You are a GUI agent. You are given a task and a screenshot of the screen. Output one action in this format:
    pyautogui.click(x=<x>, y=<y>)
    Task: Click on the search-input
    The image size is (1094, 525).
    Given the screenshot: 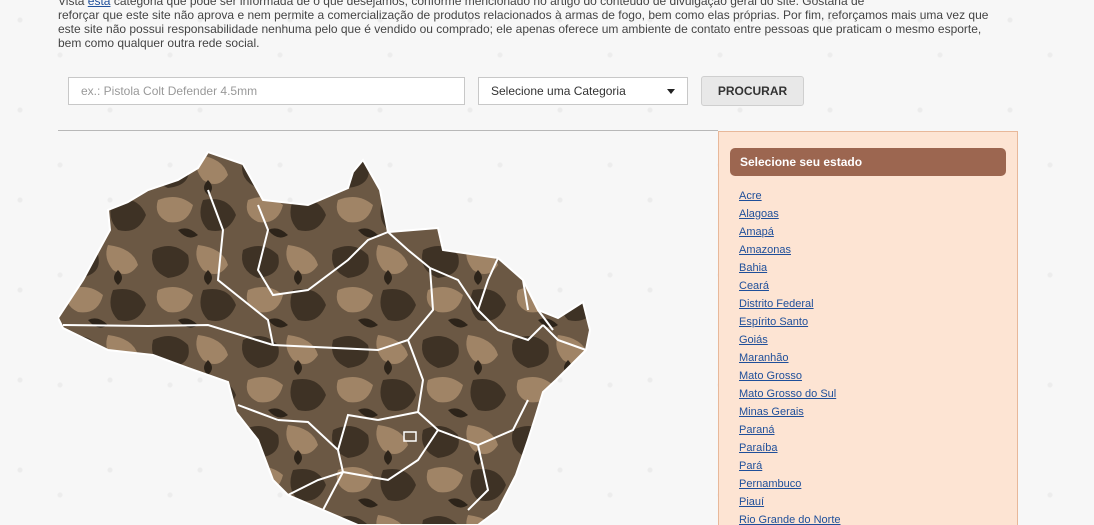 What is the action you would take?
    pyautogui.click(x=266, y=91)
    